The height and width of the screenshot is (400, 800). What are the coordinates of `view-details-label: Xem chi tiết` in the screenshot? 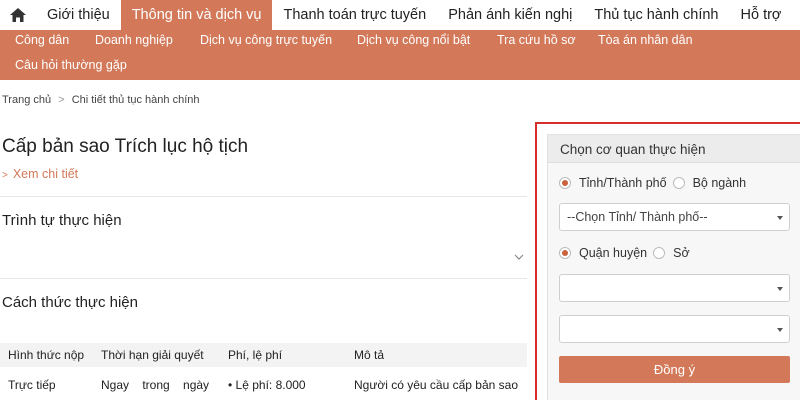 It's located at (45, 174).